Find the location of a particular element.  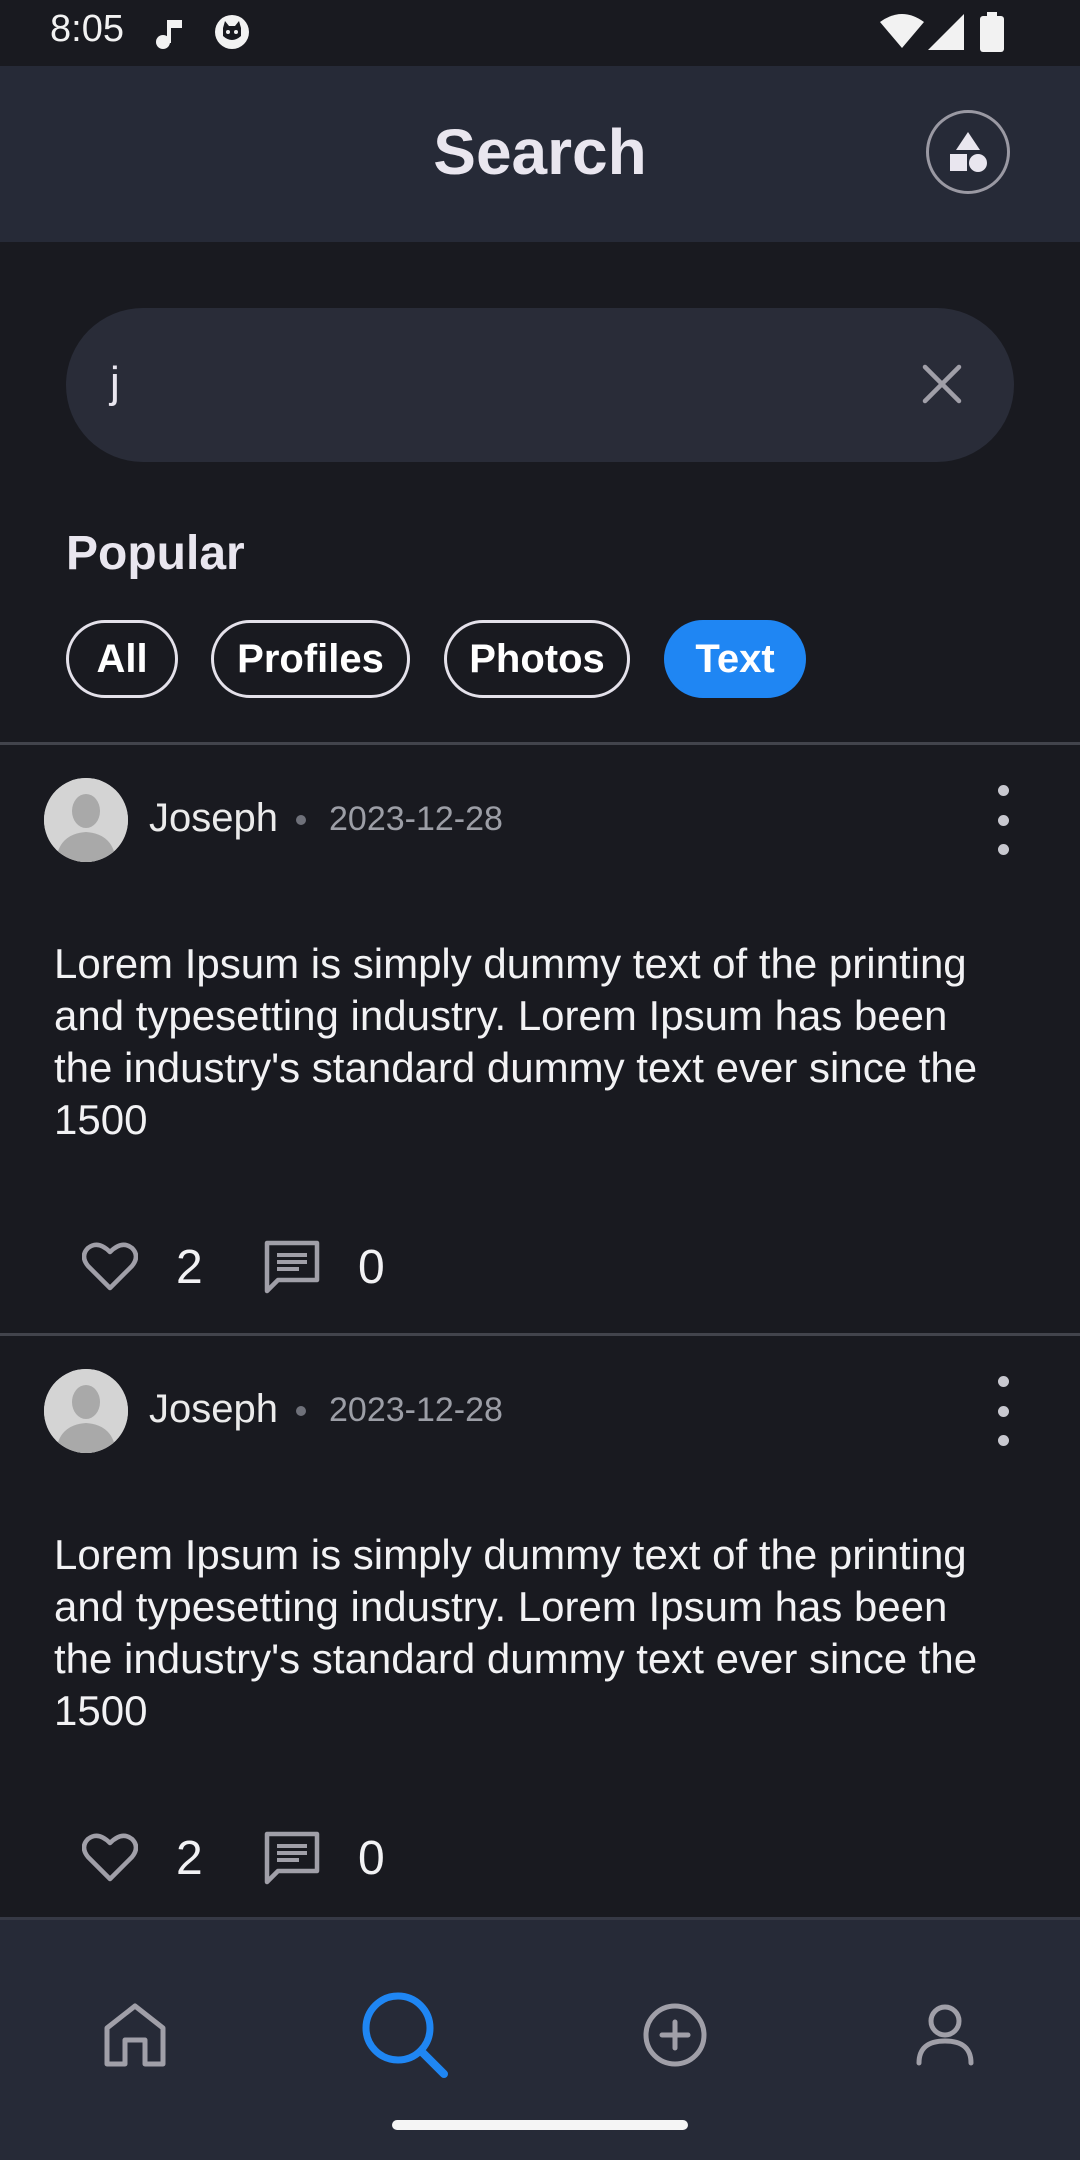

cat-app-icon is located at coordinates (232, 32).